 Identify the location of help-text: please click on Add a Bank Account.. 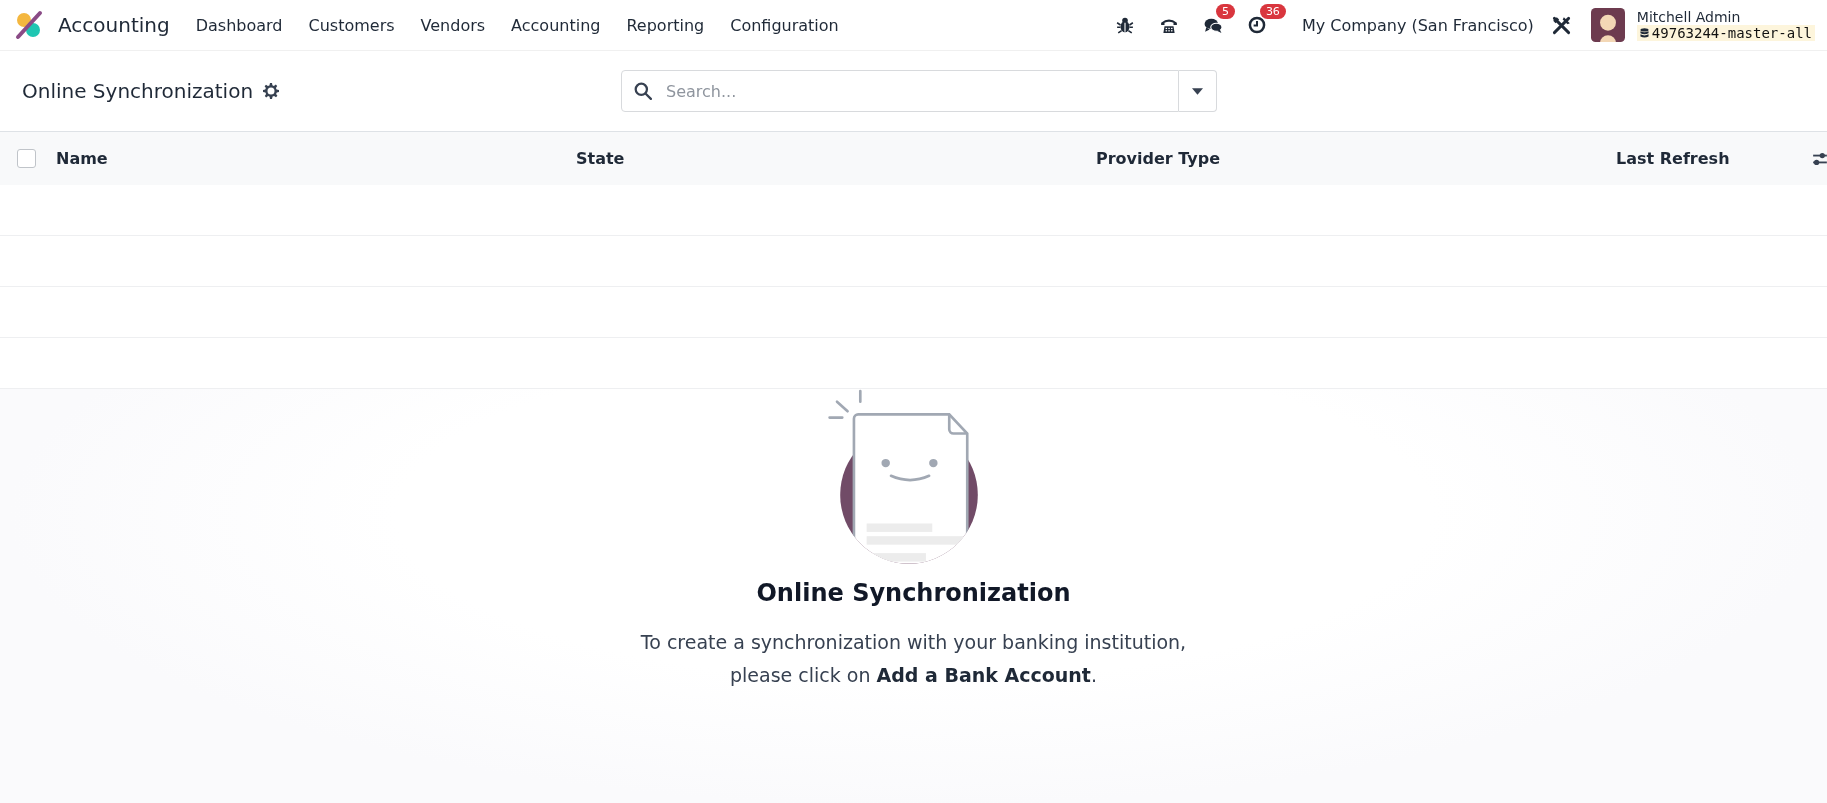
(913, 675).